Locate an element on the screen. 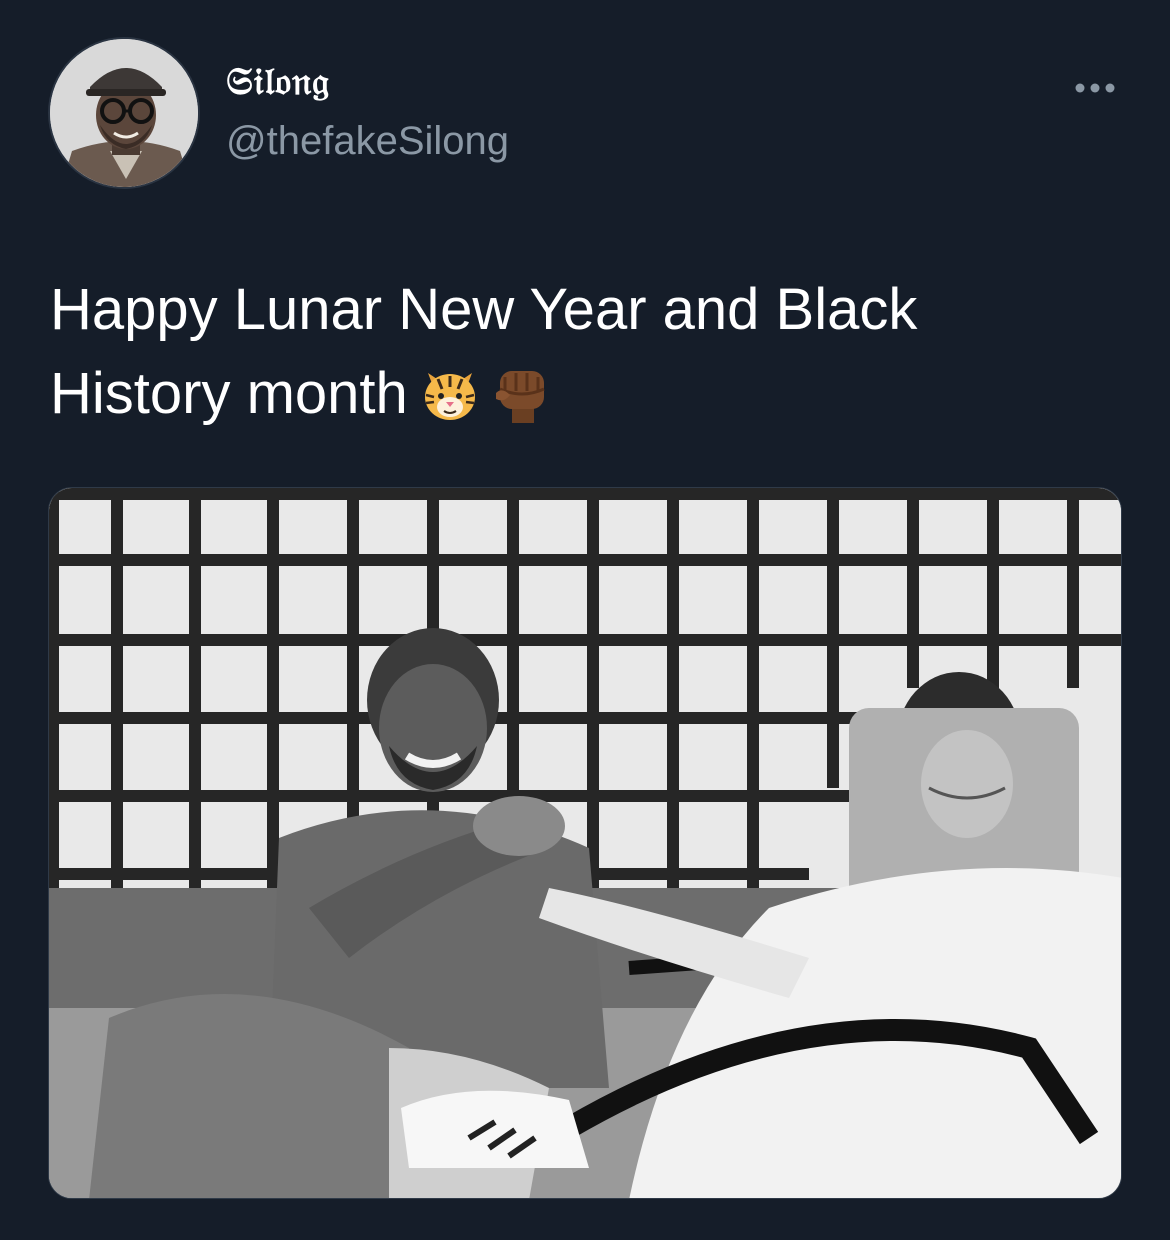  more-options-button is located at coordinates (1095, 88).